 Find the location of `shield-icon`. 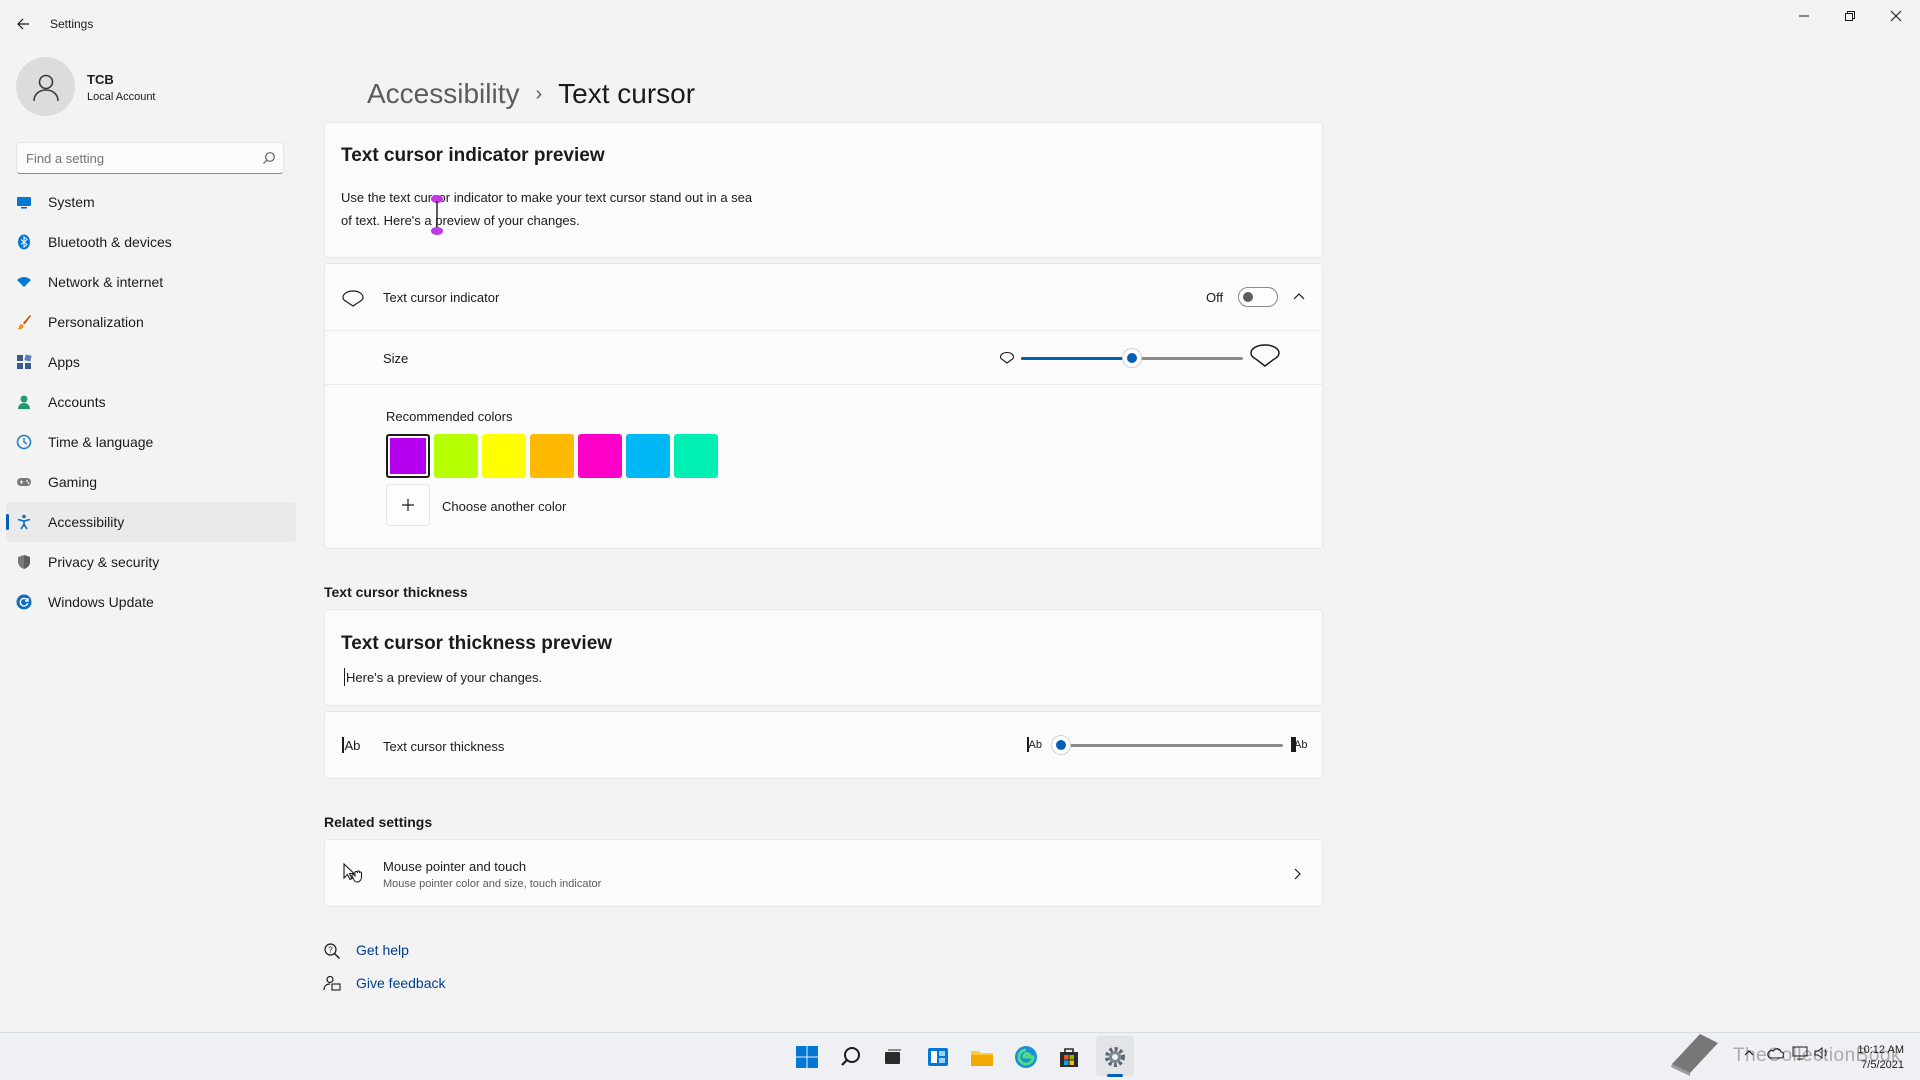

shield-icon is located at coordinates (24, 562).